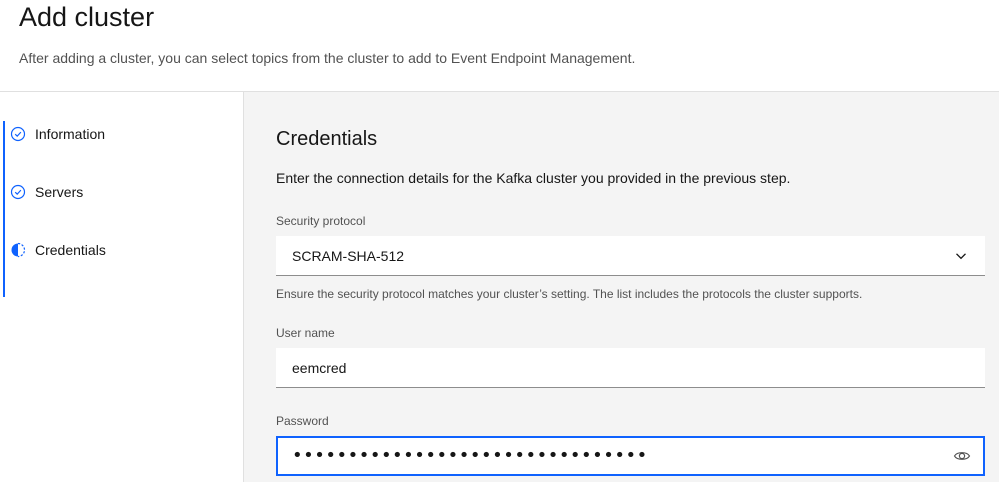  Describe the element at coordinates (962, 456) in the screenshot. I see `view-icon` at that location.